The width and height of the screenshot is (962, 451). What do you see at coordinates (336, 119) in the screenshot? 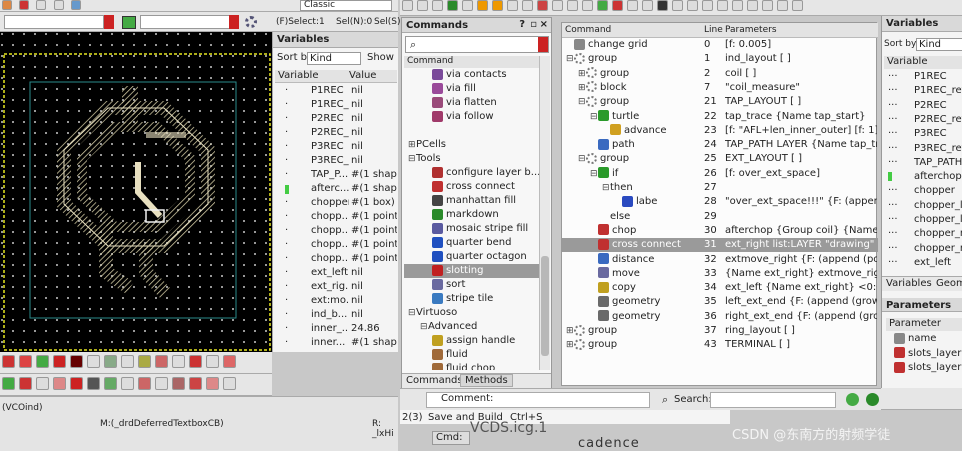
I see `variable-row: · P2REC nil` at bounding box center [336, 119].